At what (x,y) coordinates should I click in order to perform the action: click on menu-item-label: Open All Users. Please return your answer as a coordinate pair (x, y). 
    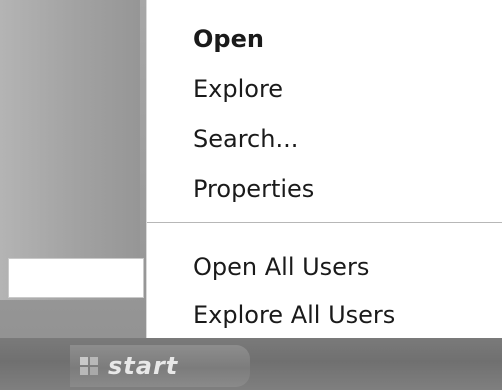
    Looking at the image, I should click on (281, 267).